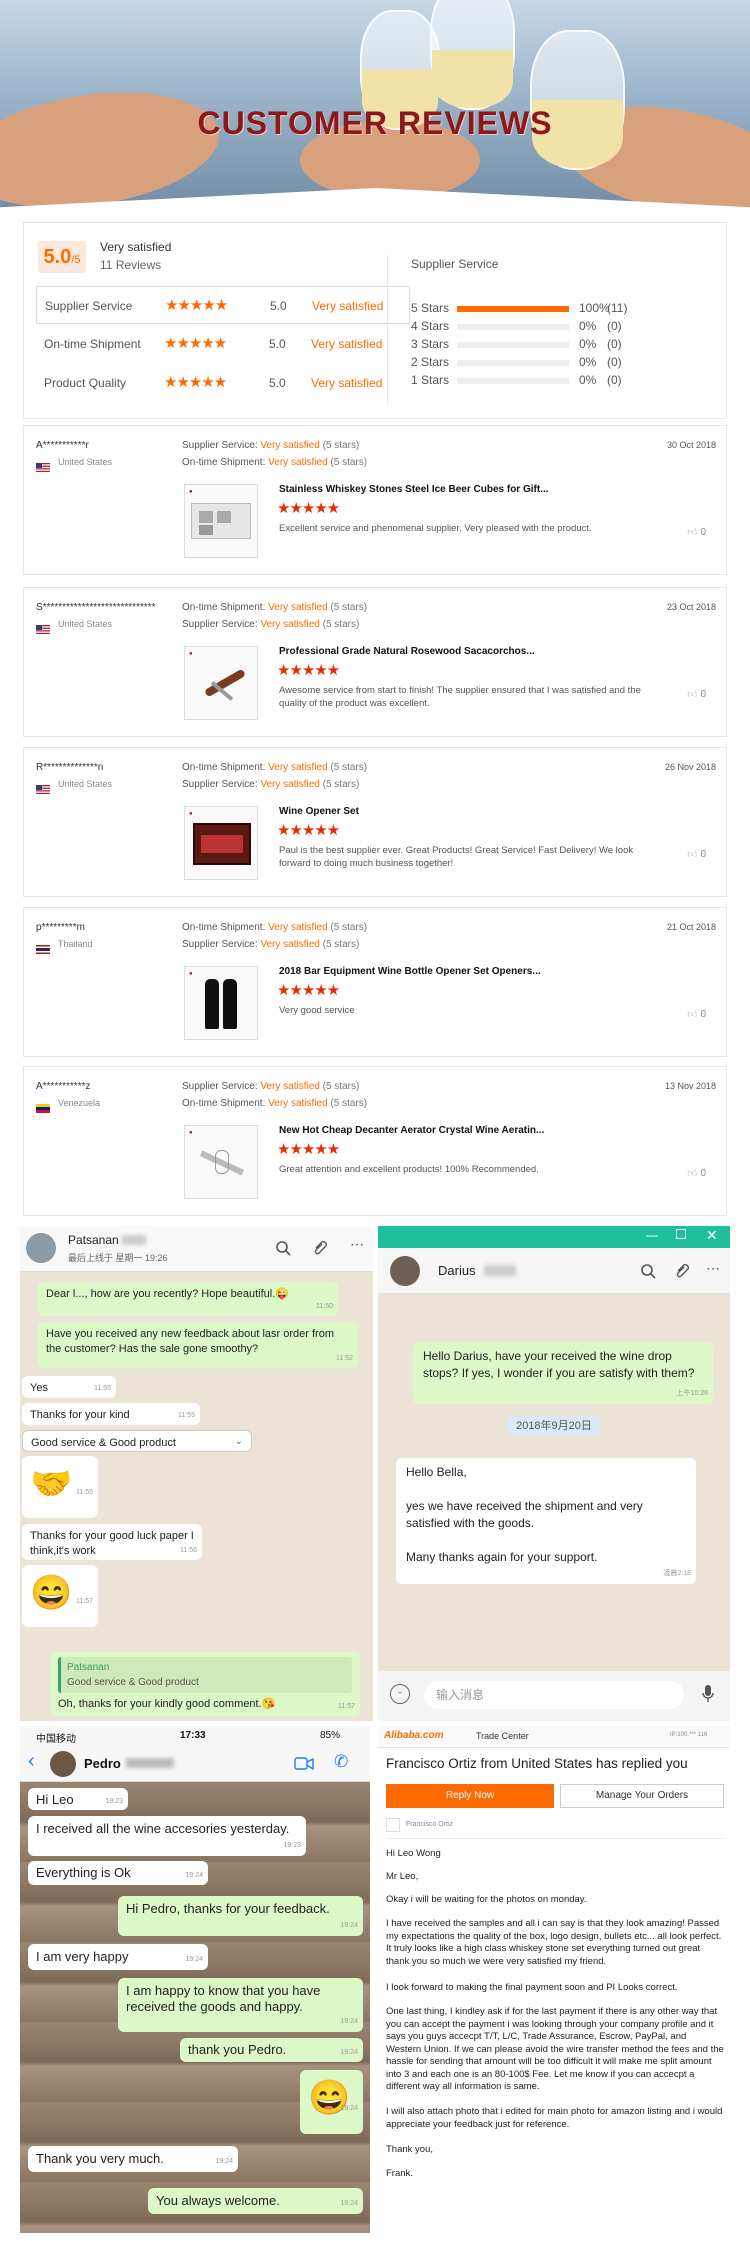 The height and width of the screenshot is (2241, 750). What do you see at coordinates (31, 1761) in the screenshot?
I see `back-icon: ‹` at bounding box center [31, 1761].